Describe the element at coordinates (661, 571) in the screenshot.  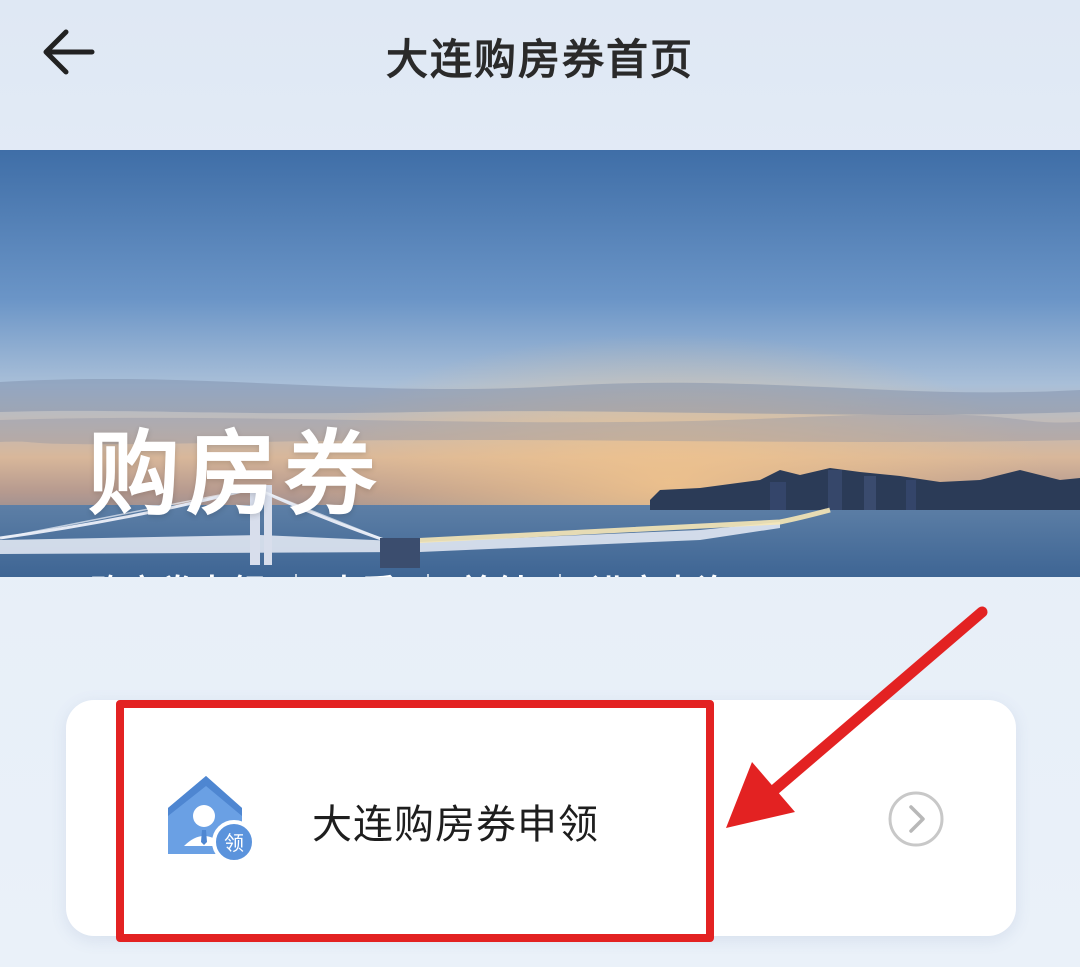
I see `banner-nav-progress: 进度查询` at that location.